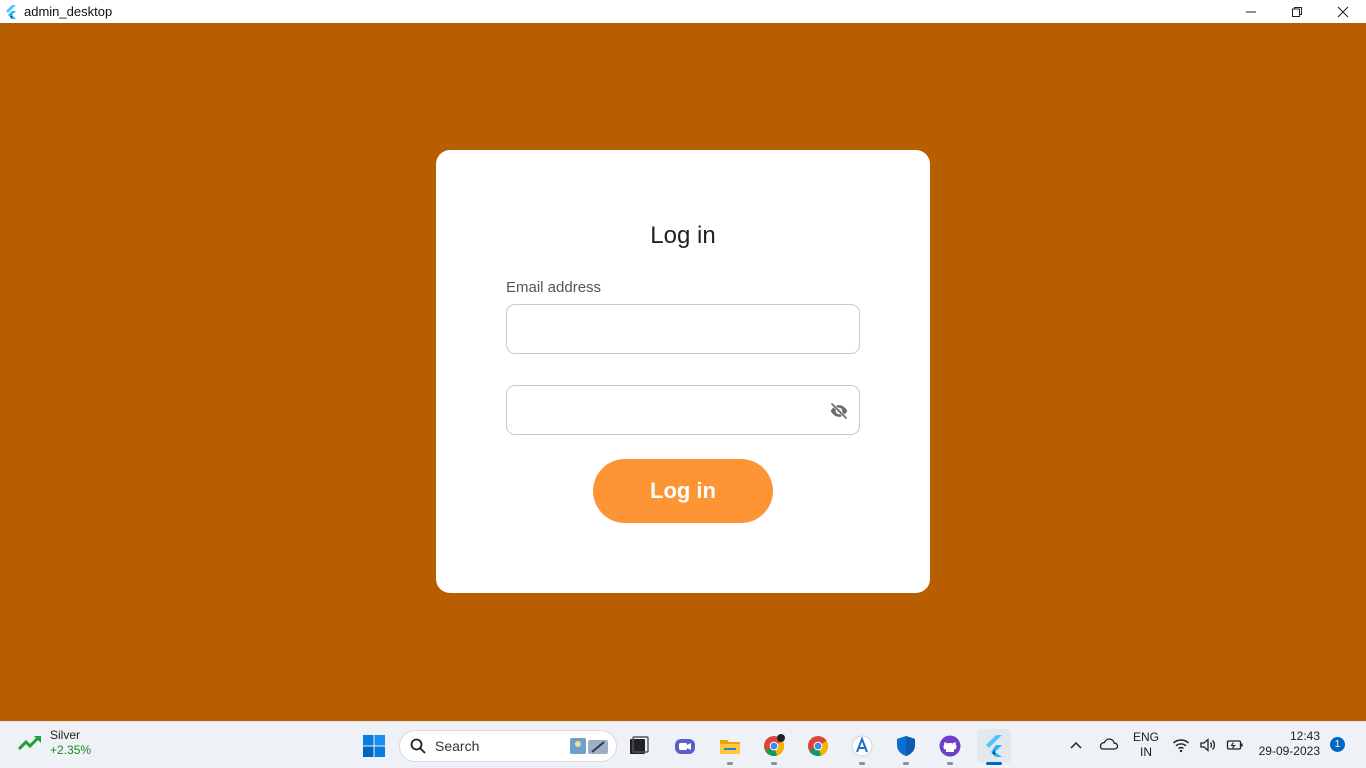 This screenshot has width=1366, height=768. I want to click on chevron-up-icon, so click(1076, 745).